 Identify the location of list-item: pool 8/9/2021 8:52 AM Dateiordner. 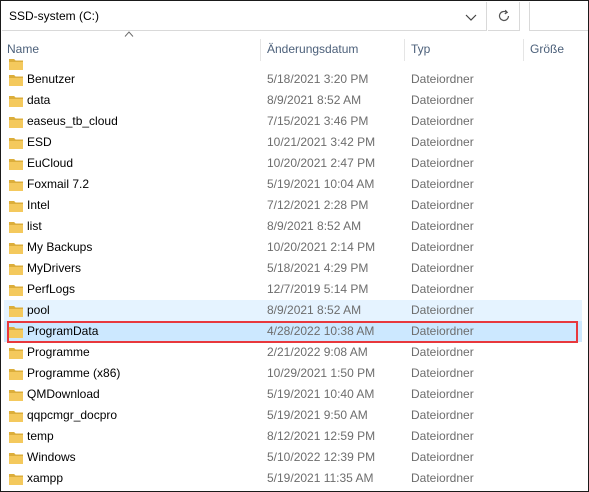
(293, 310).